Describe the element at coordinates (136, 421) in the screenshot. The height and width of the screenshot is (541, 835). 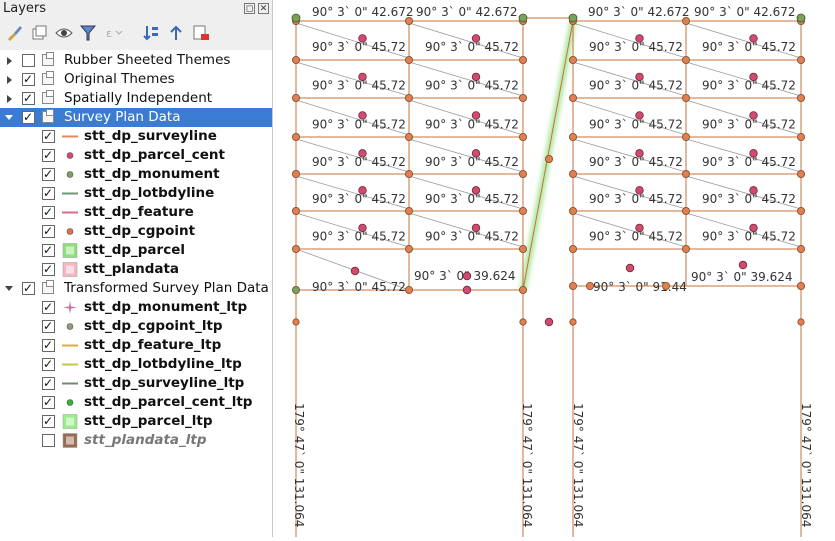
I see `layer-row: stt_dp_parcel_ltp` at that location.